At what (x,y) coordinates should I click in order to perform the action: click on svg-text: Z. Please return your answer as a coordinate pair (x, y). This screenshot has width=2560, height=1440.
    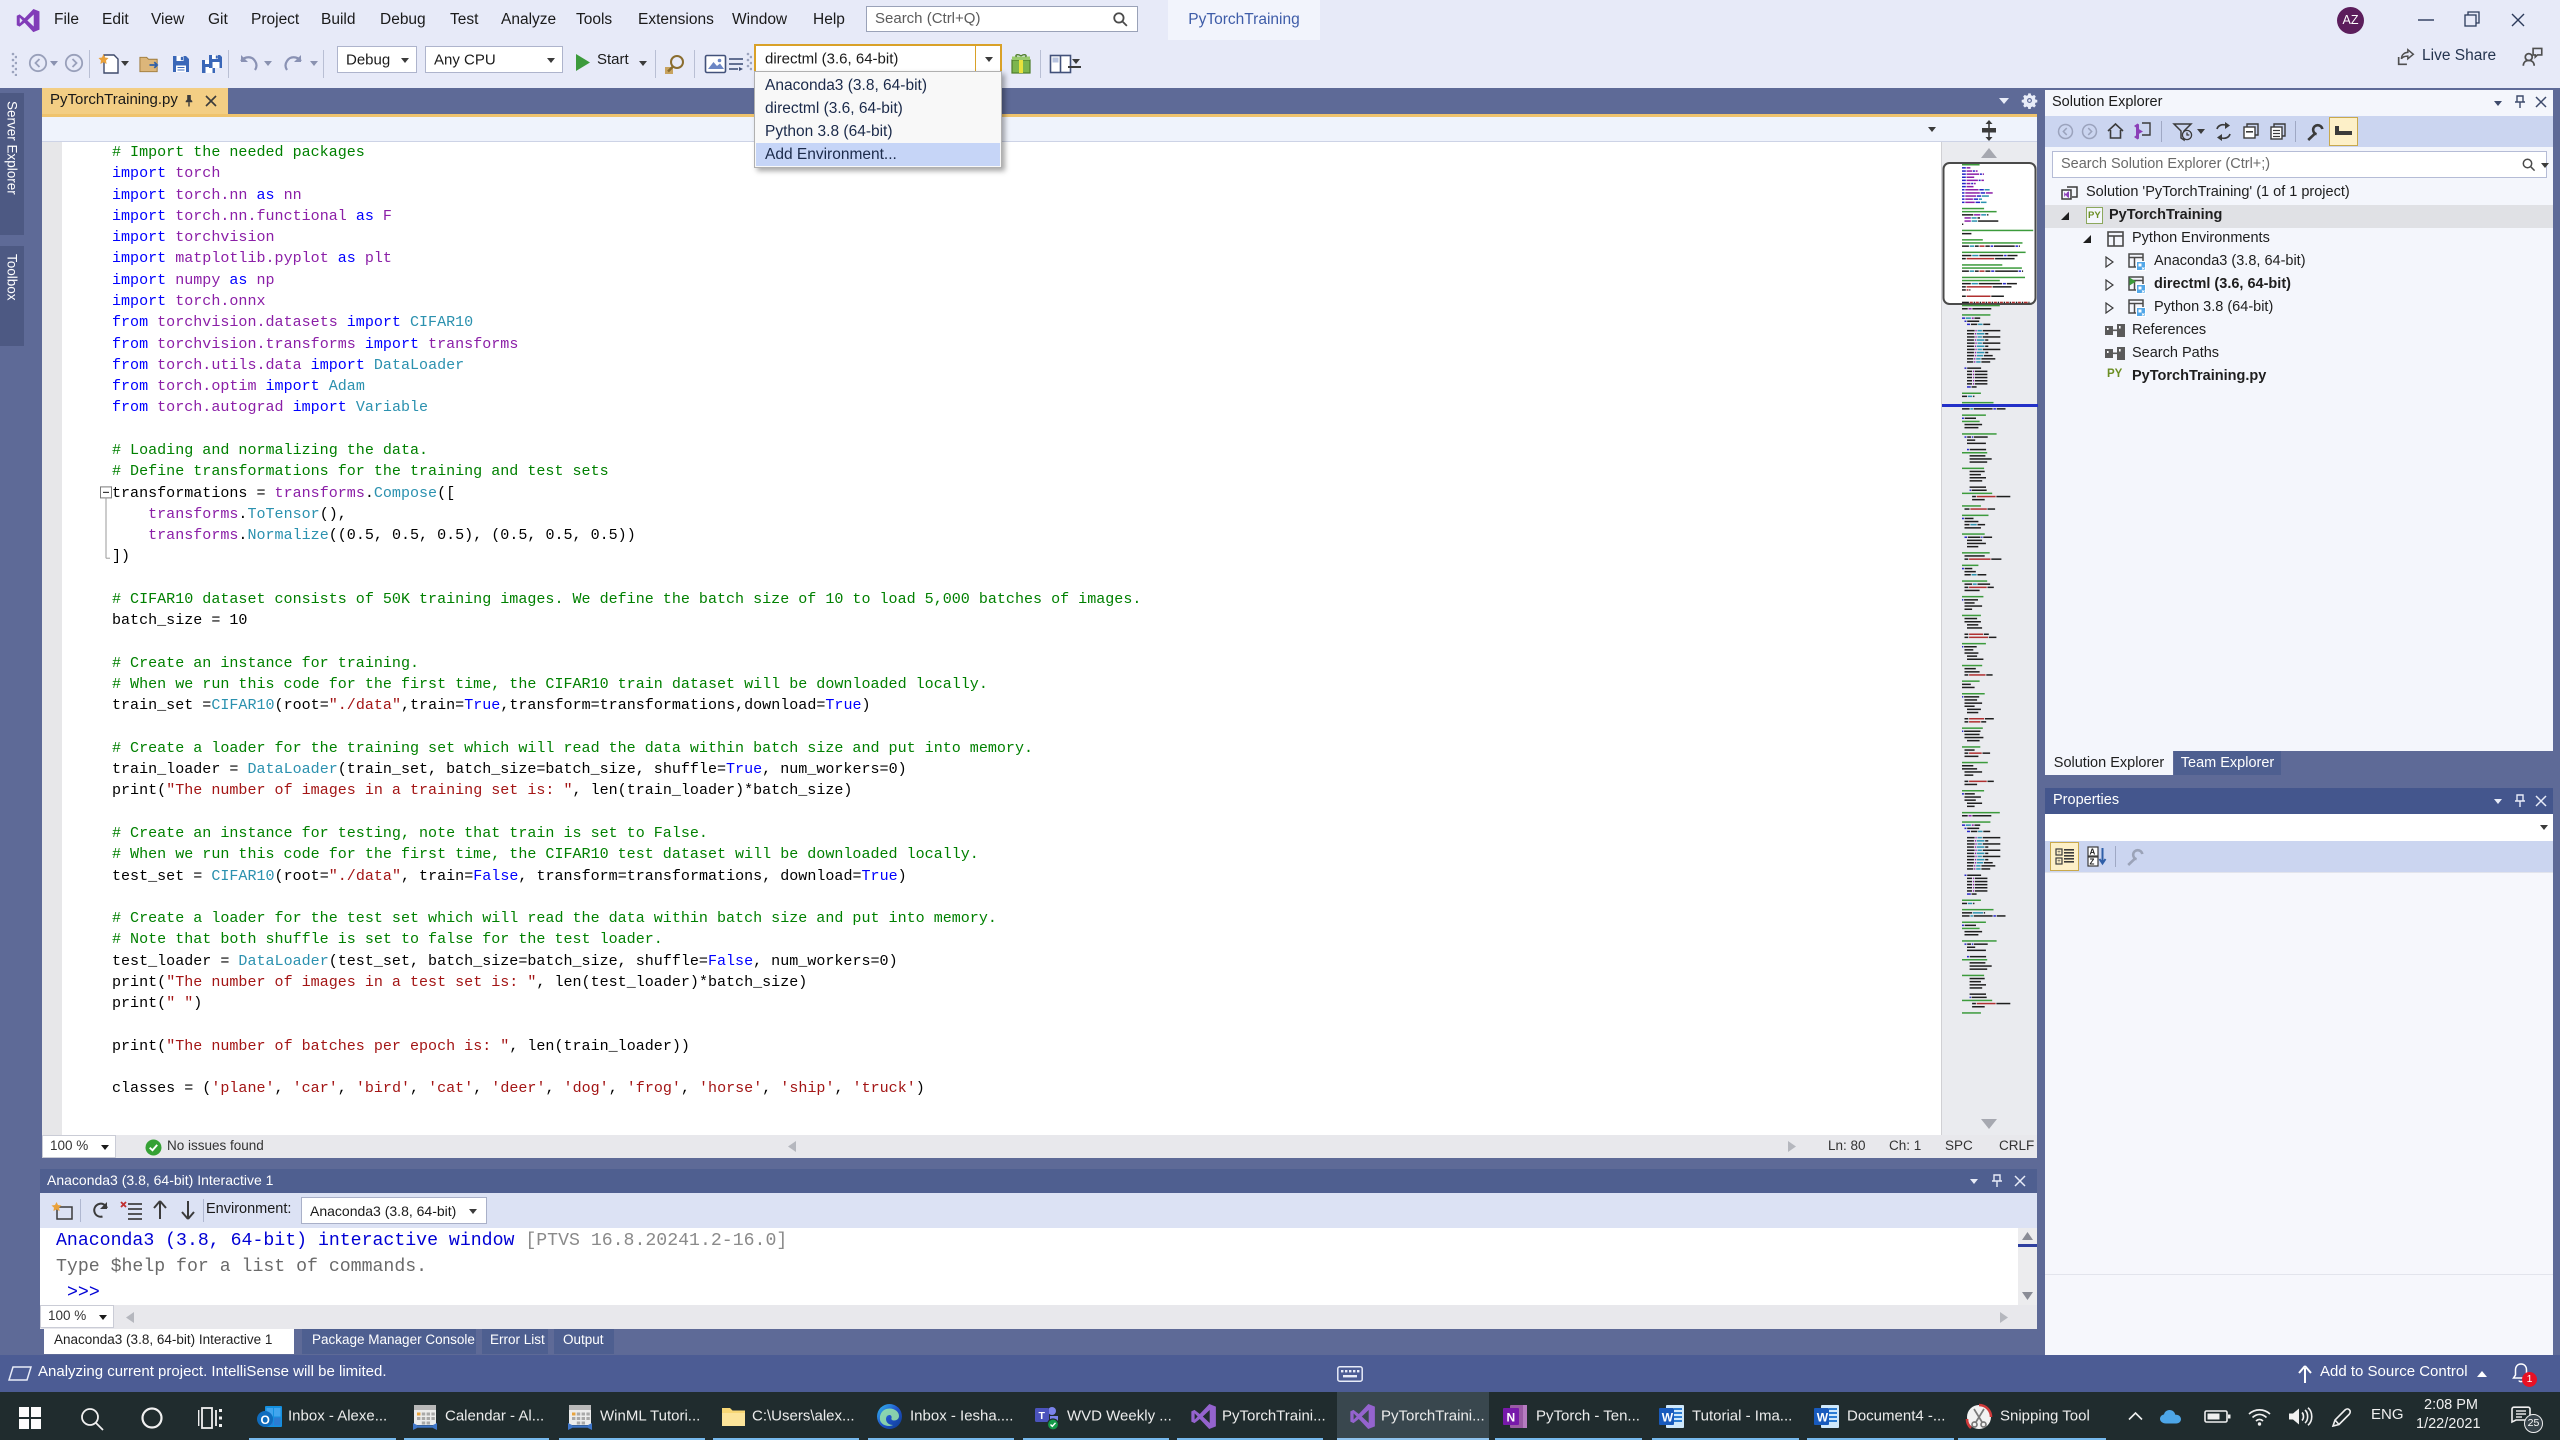
    Looking at the image, I should click on (2092, 862).